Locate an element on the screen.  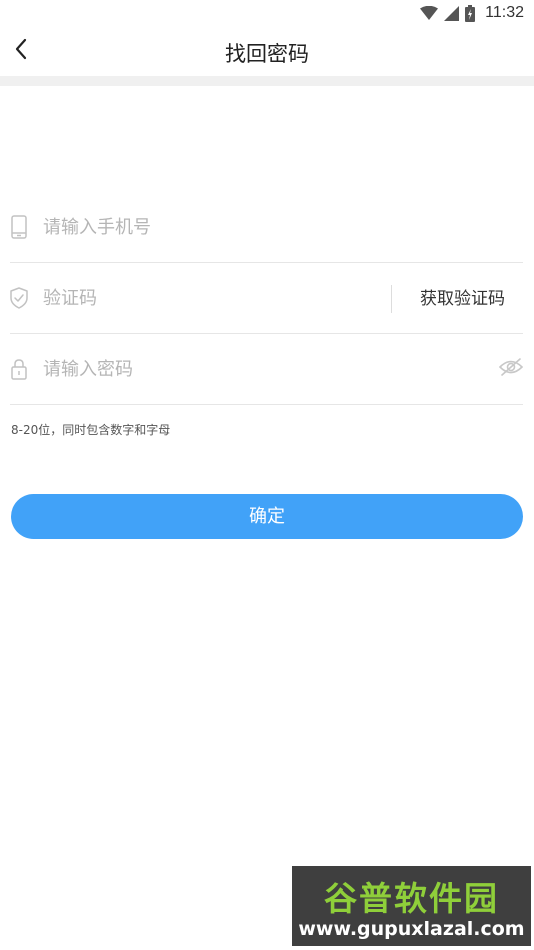
eye-off-icon is located at coordinates (511, 369).